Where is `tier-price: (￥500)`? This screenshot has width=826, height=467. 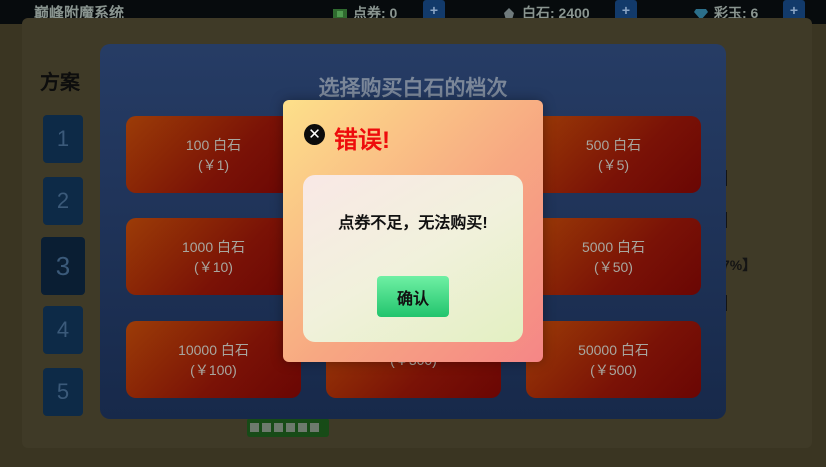
tier-price: (￥500) is located at coordinates (613, 369).